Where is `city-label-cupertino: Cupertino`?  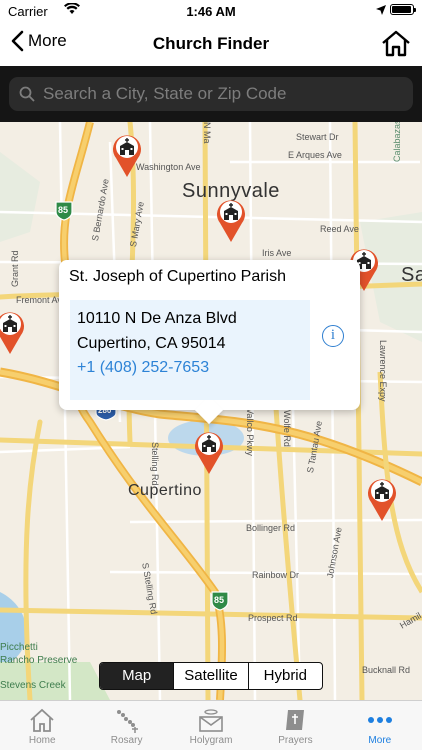
city-label-cupertino: Cupertino is located at coordinates (165, 490).